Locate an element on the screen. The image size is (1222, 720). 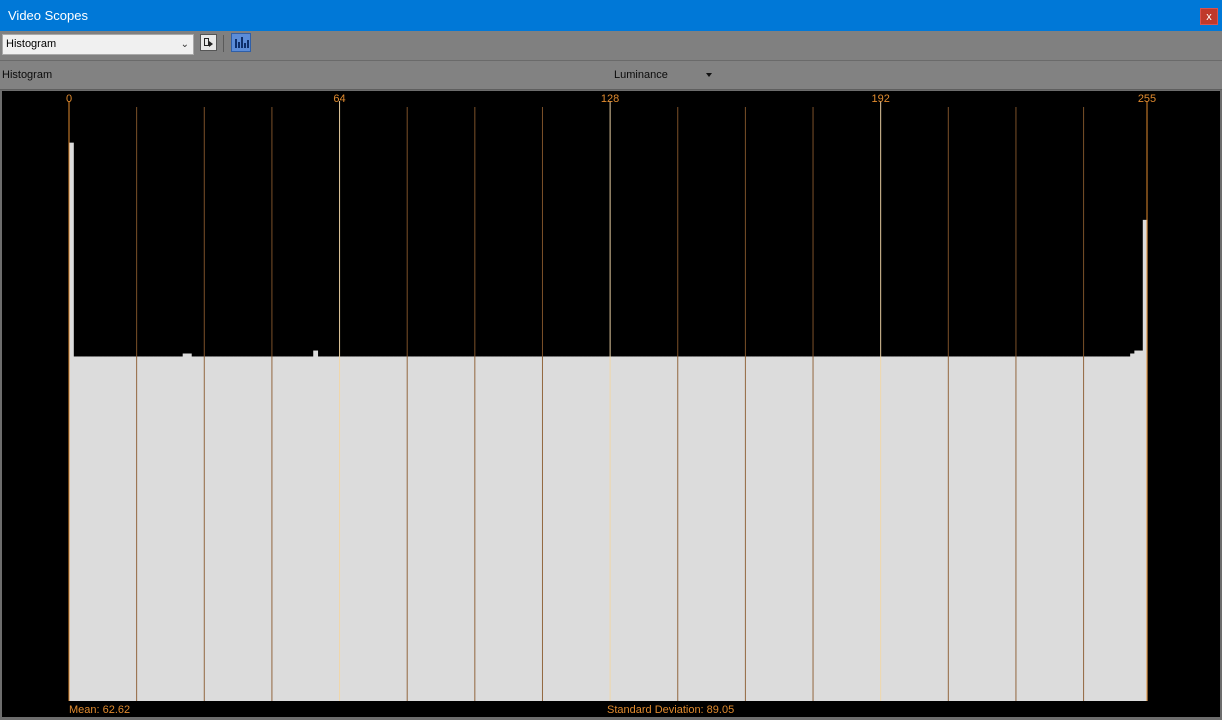
select-region-icon is located at coordinates (208, 42).